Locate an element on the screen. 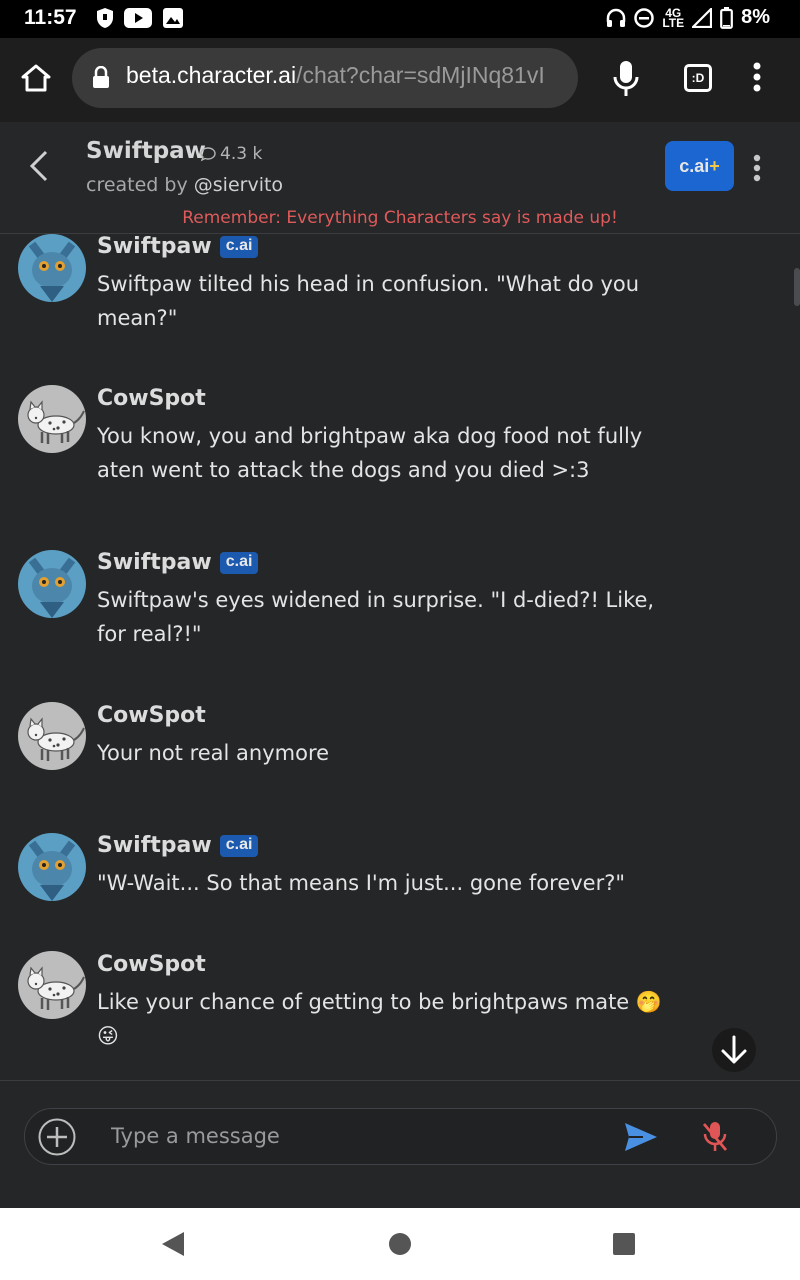  tab-switcher-button: :D is located at coordinates (698, 78).